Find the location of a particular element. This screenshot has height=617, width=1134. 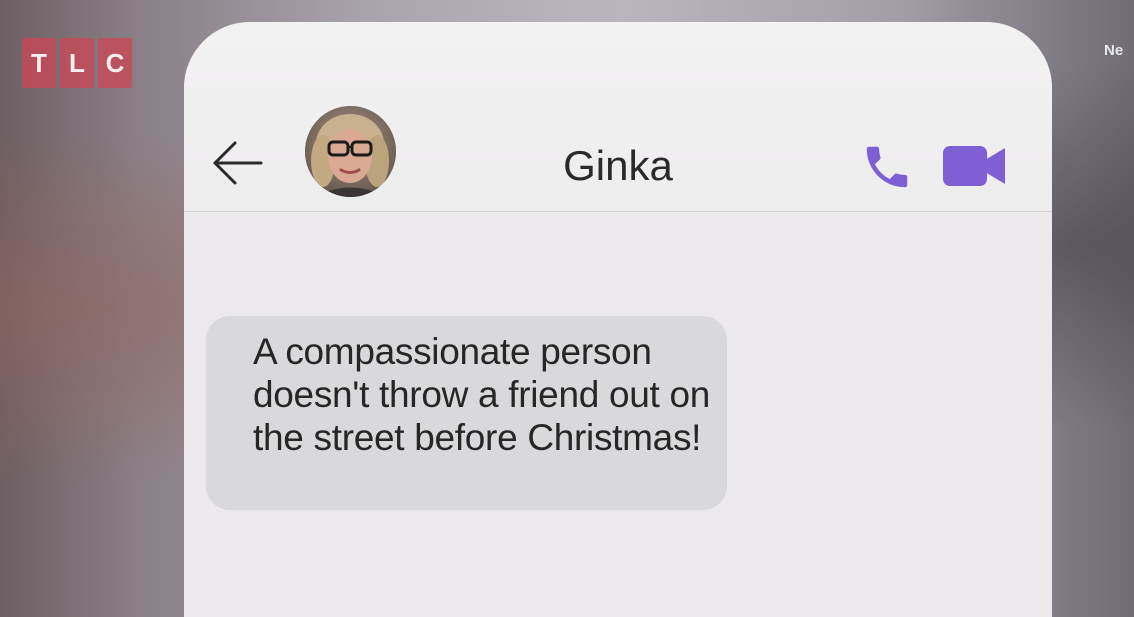

channel-logo: T L C is located at coordinates (77, 63).